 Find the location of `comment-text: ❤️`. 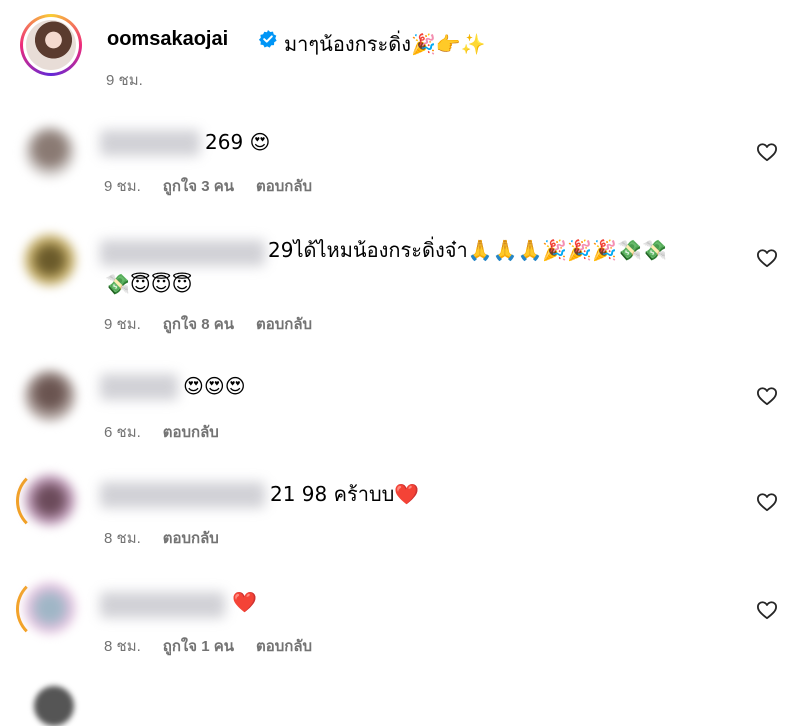

comment-text: ❤️ is located at coordinates (244, 602).